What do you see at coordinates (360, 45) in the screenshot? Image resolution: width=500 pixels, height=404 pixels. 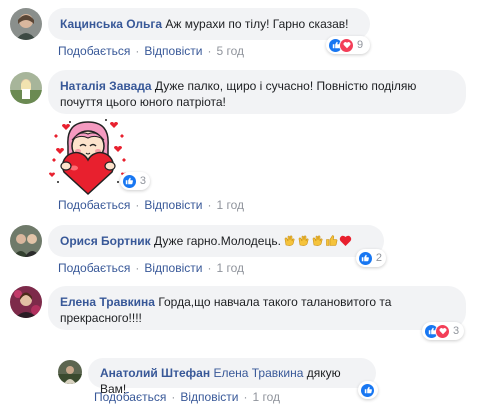 I see `reaction-count: 9` at bounding box center [360, 45].